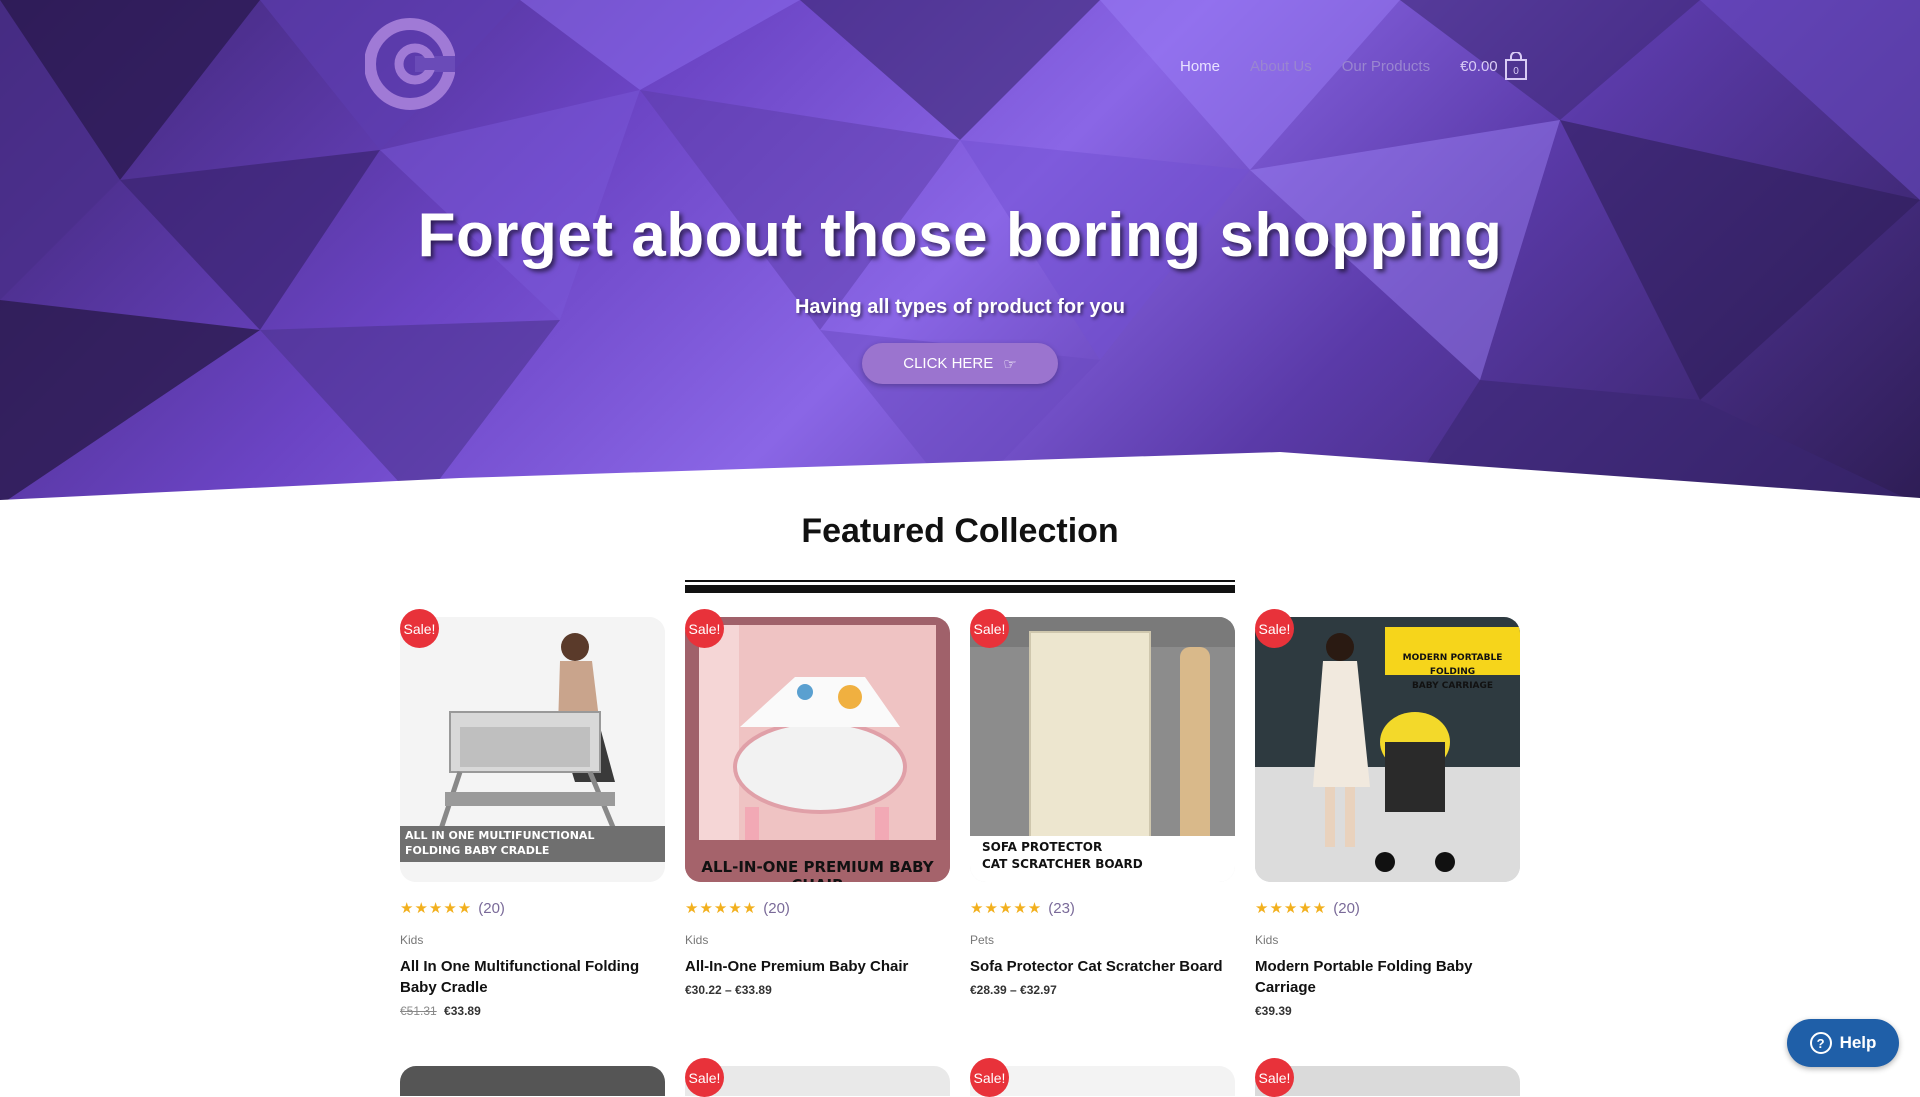  I want to click on nav-about-us: About Us, so click(1281, 66).